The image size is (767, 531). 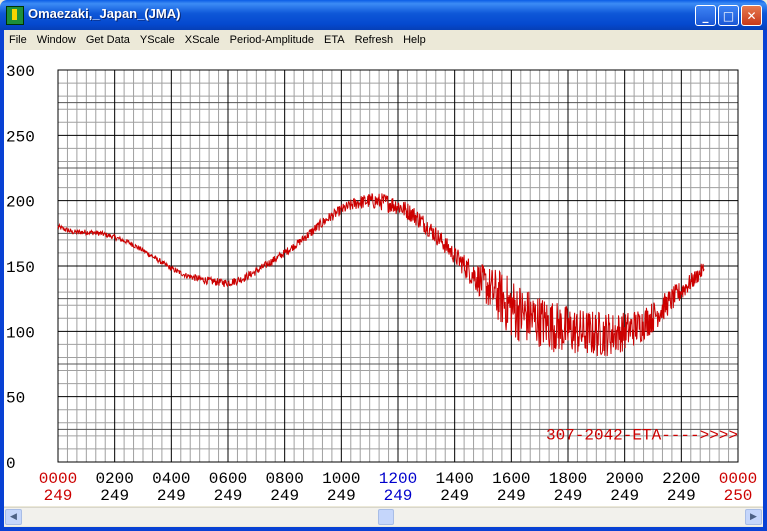 I want to click on app-icon, so click(x=15, y=15).